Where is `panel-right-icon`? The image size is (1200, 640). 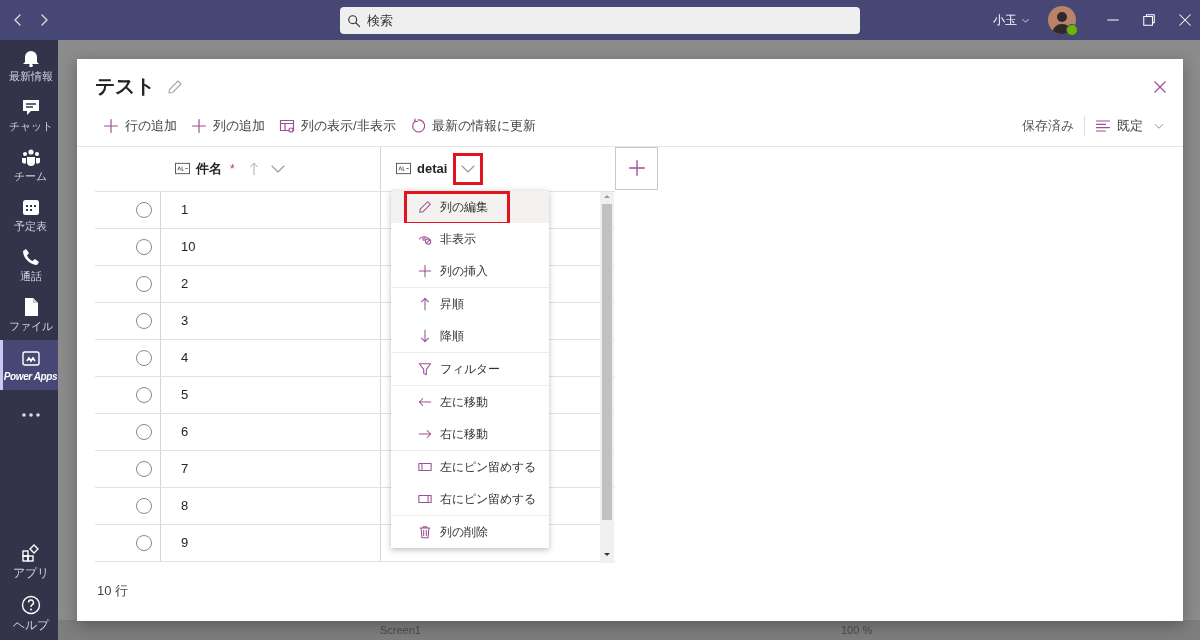
panel-right-icon is located at coordinates (425, 499).